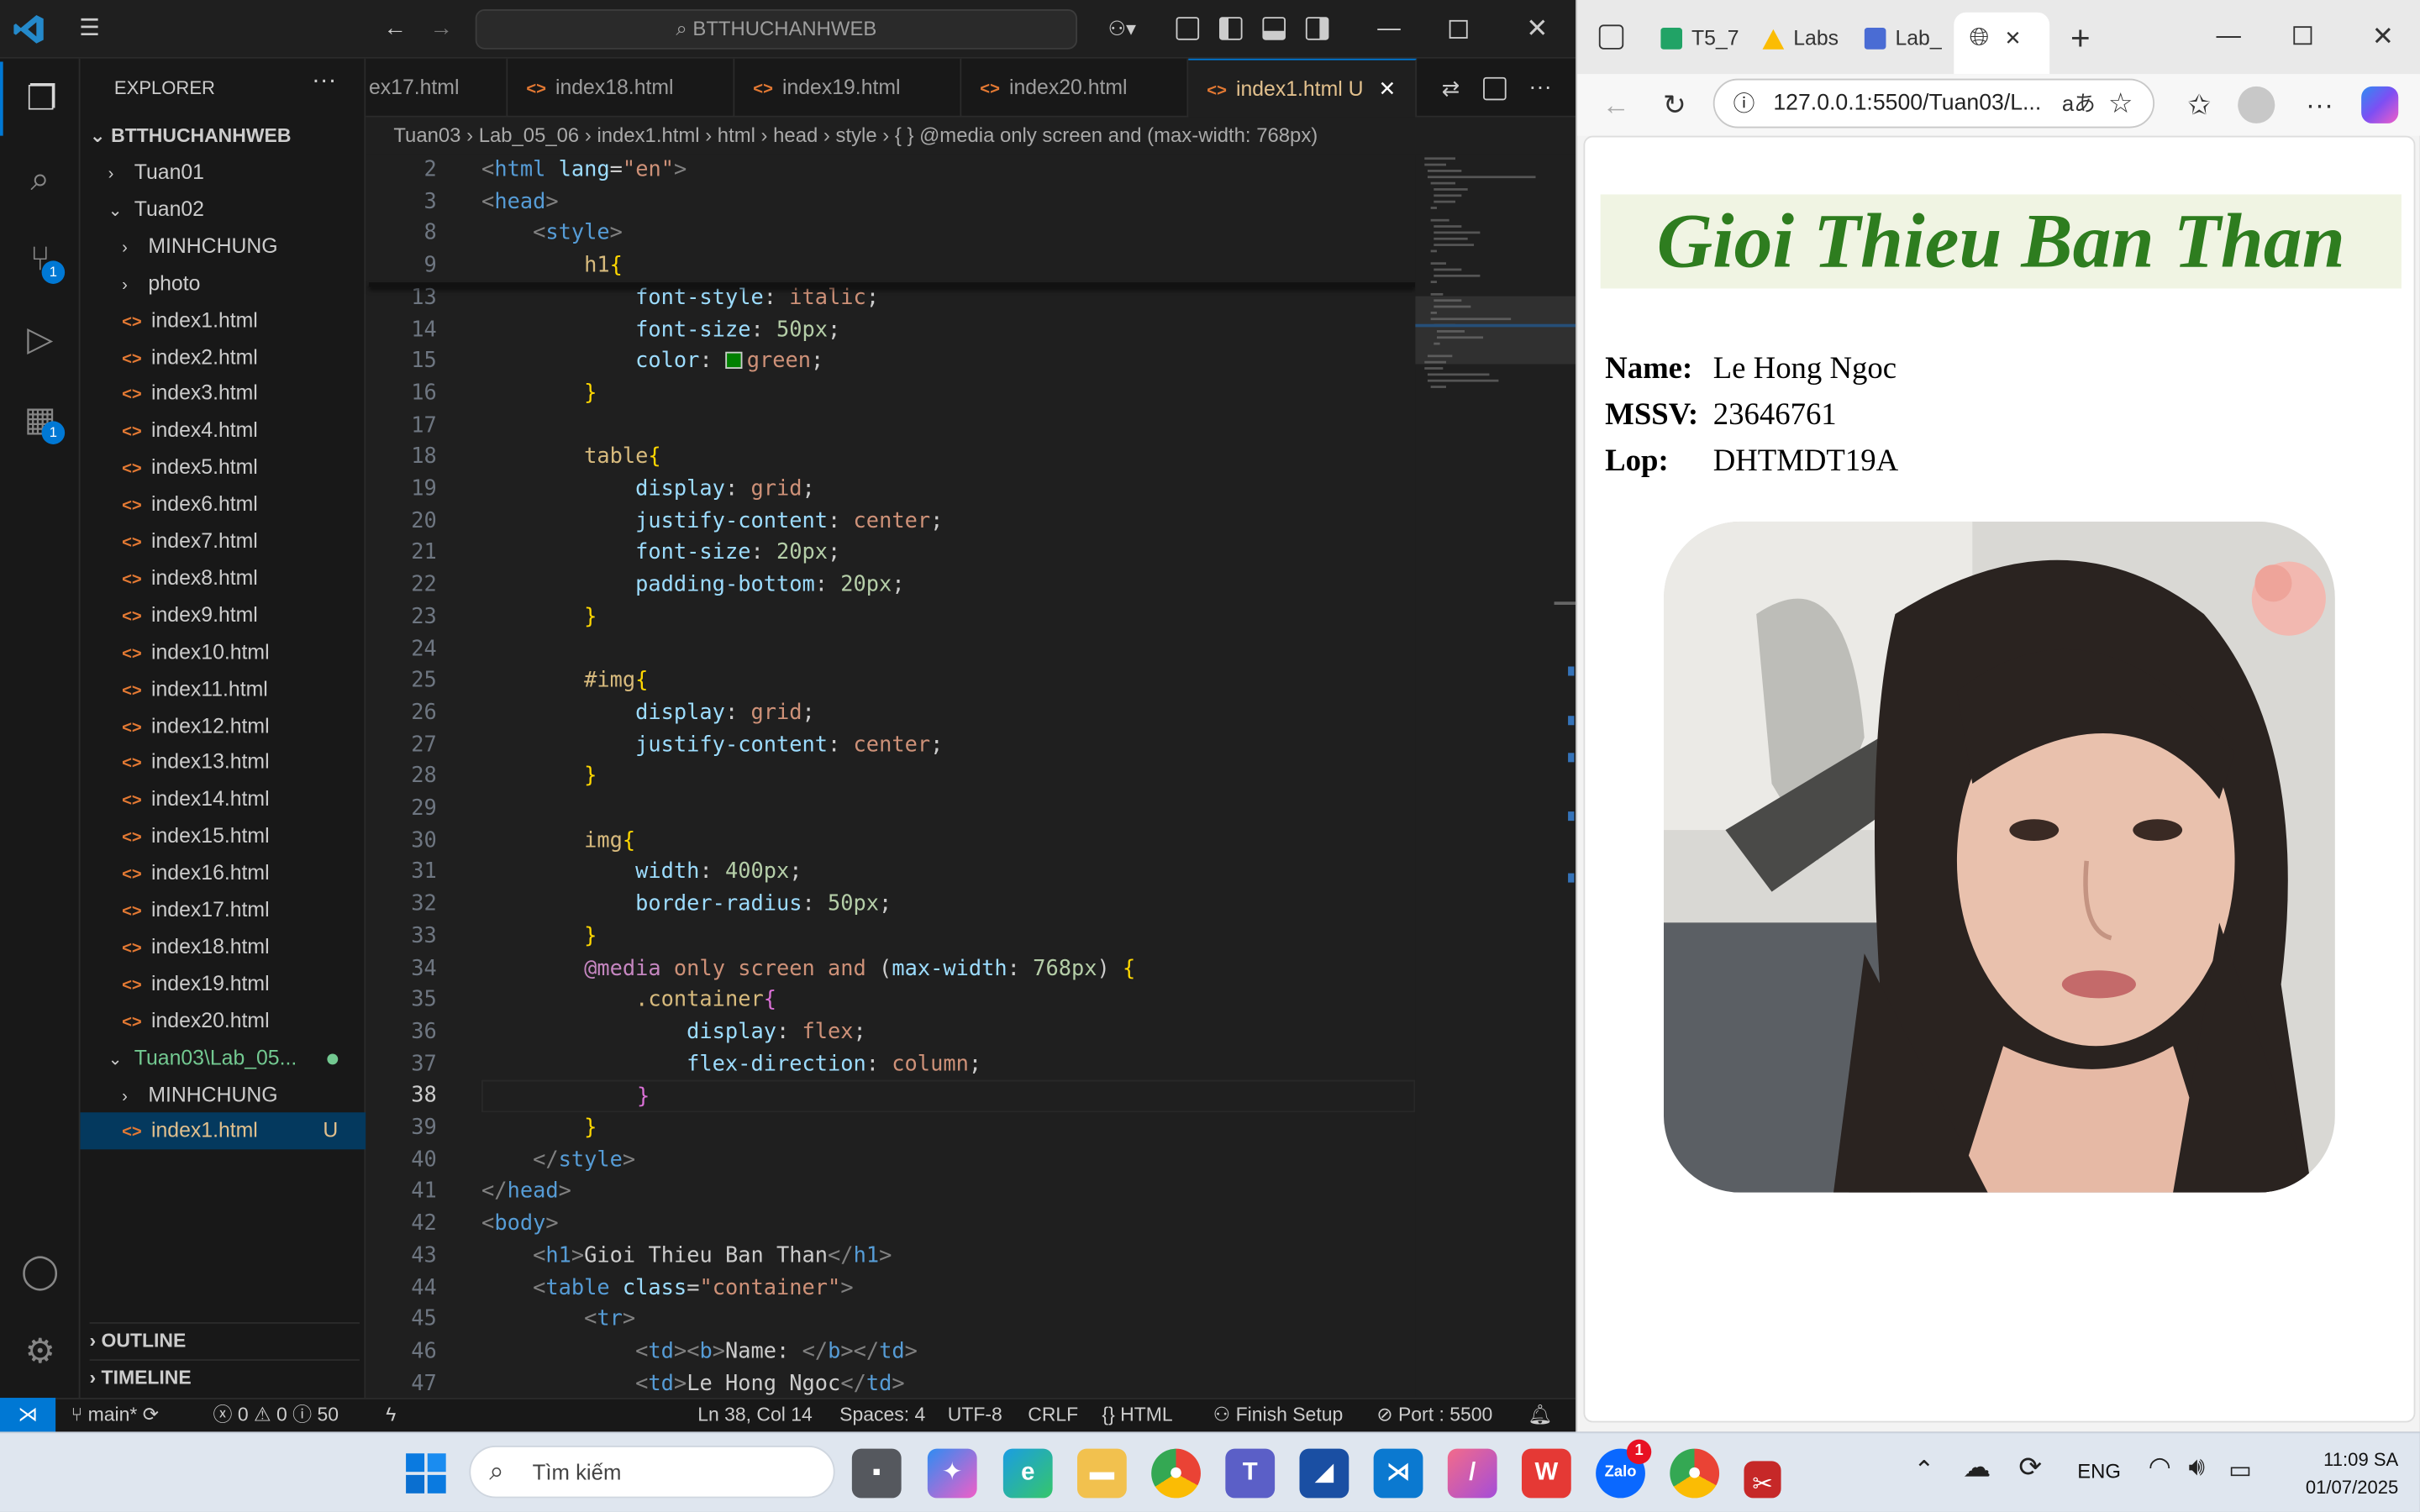 The width and height of the screenshot is (2420, 1512). I want to click on tree-file: <> index17.html, so click(224, 910).